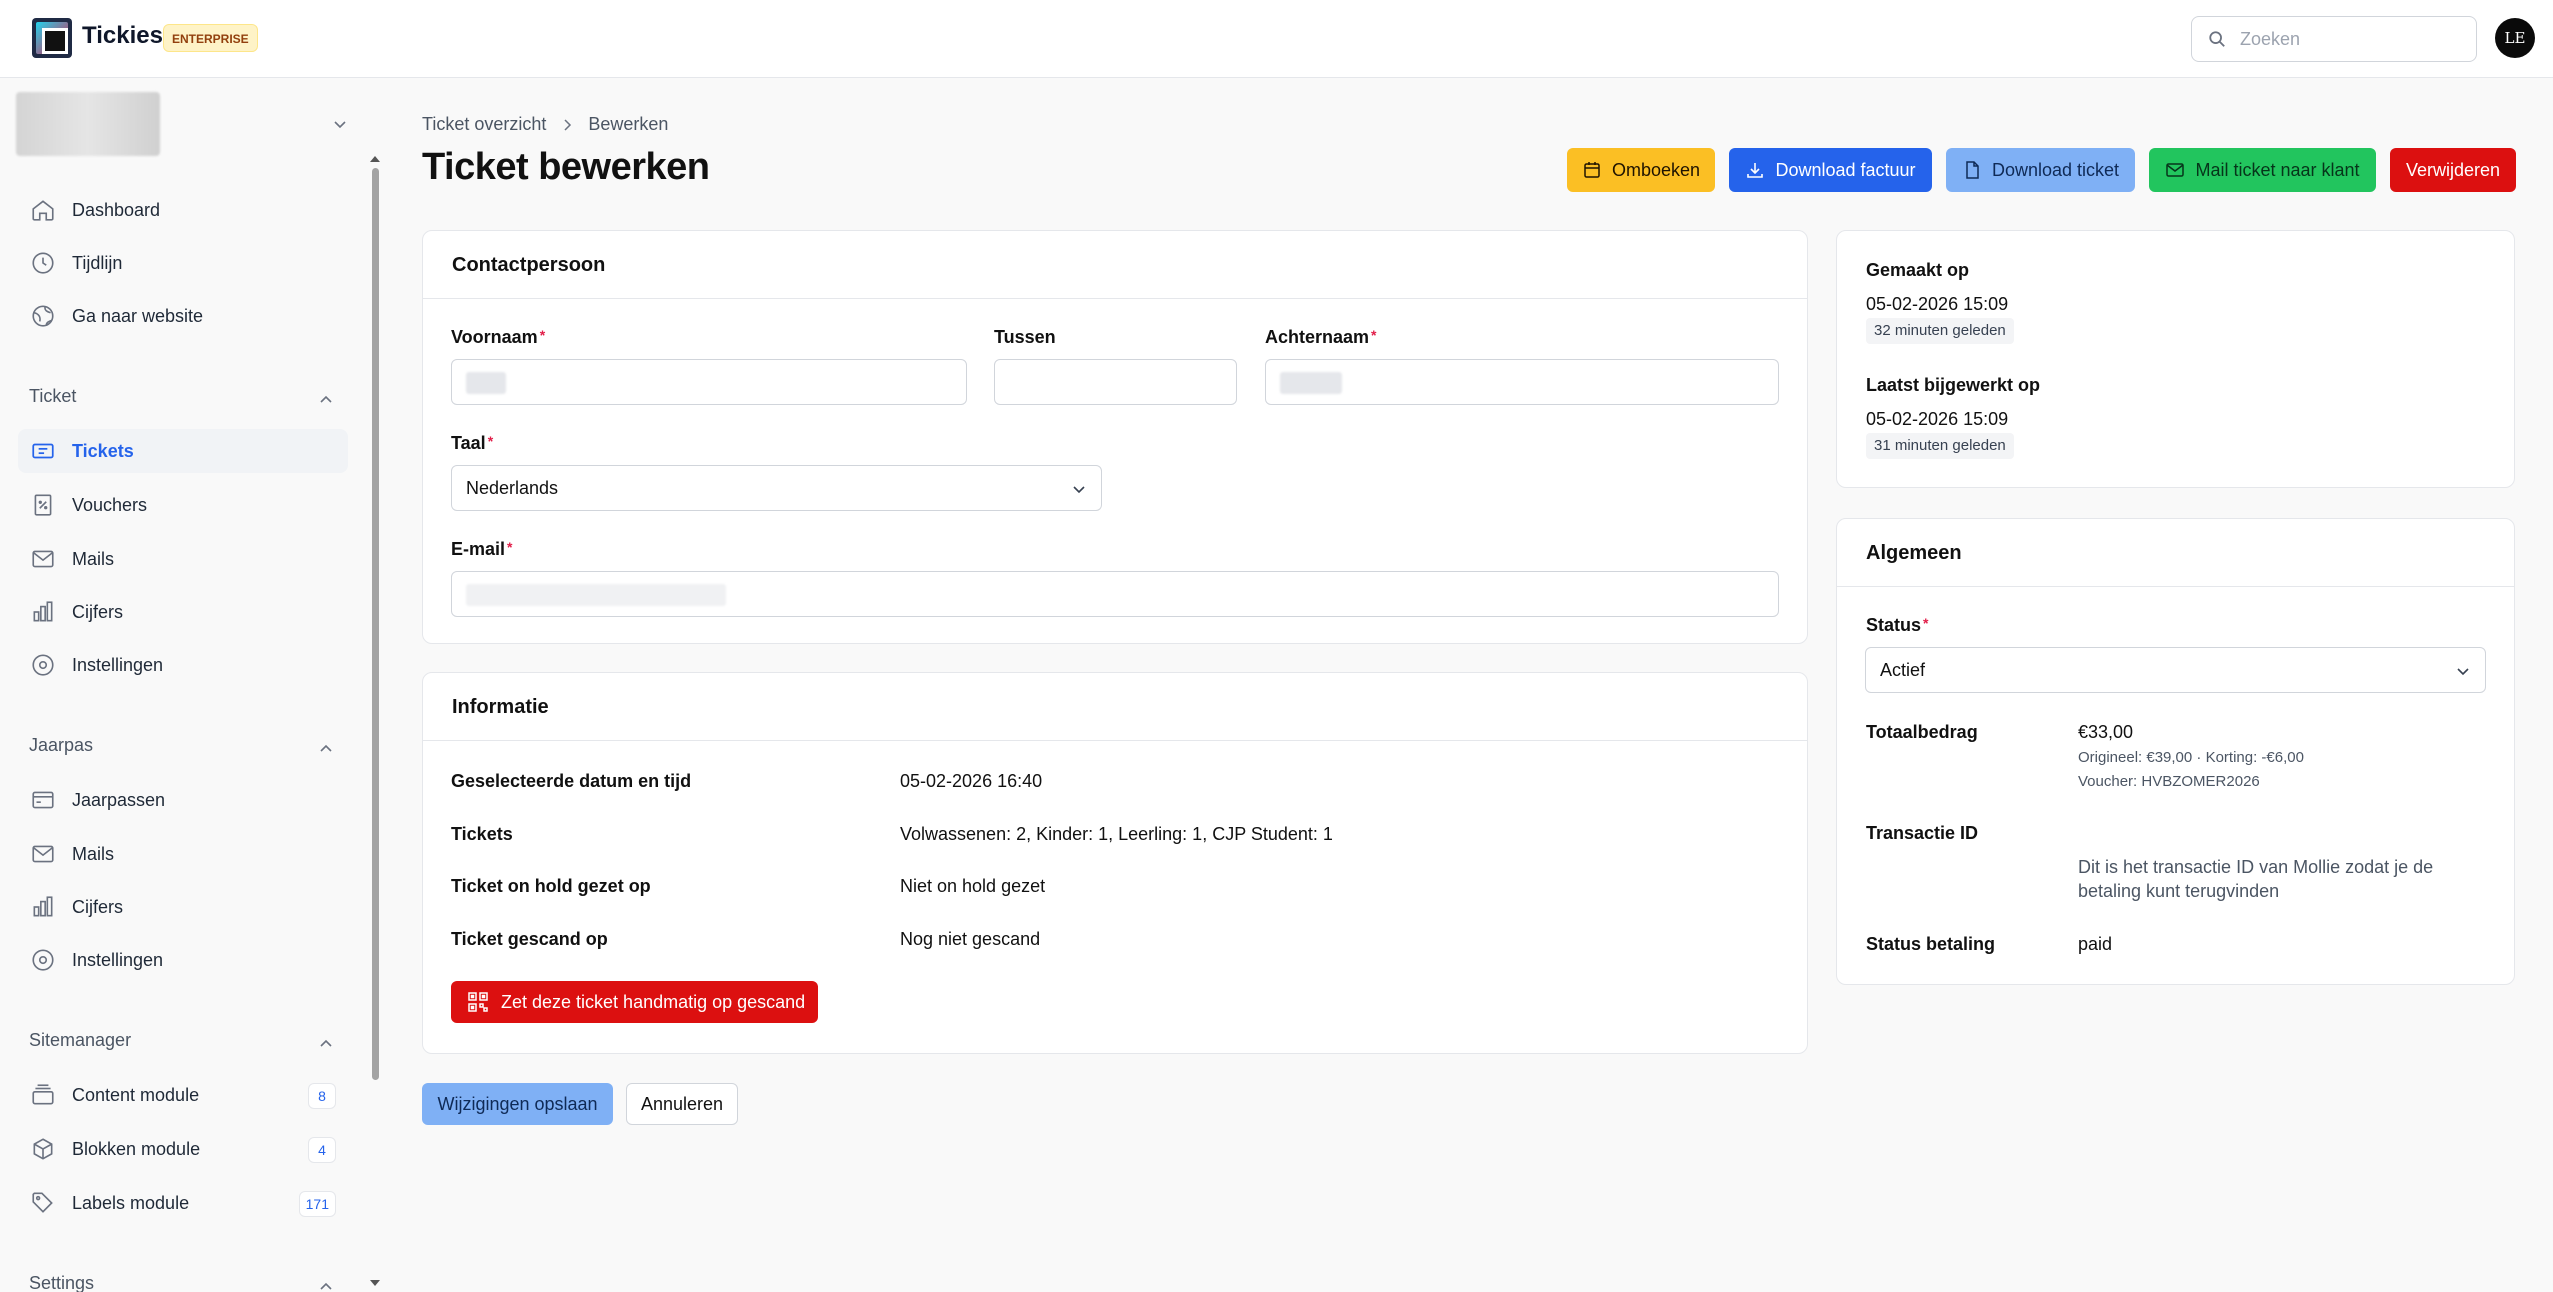 Image resolution: width=2553 pixels, height=1292 pixels. What do you see at coordinates (1922, 833) in the screenshot?
I see `transaction-label: Transactie ID` at bounding box center [1922, 833].